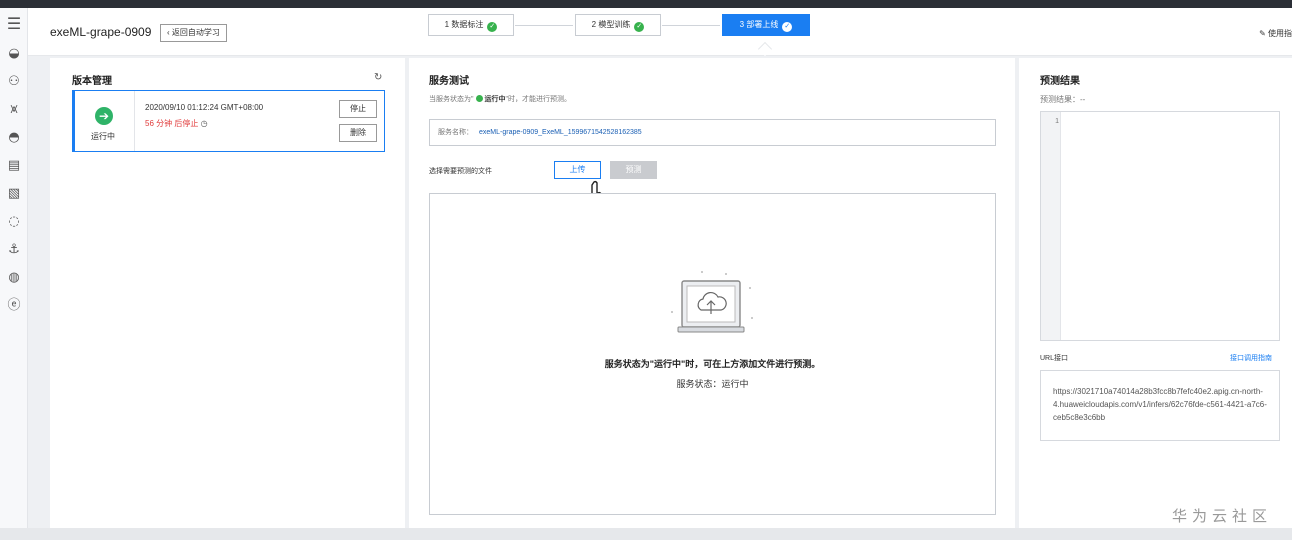  I want to click on globe-icon: ◍, so click(14, 278).